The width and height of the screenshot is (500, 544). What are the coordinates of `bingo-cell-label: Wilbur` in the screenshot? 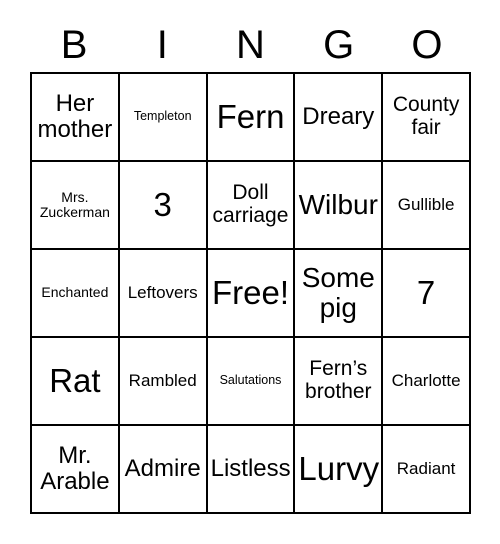 It's located at (338, 204).